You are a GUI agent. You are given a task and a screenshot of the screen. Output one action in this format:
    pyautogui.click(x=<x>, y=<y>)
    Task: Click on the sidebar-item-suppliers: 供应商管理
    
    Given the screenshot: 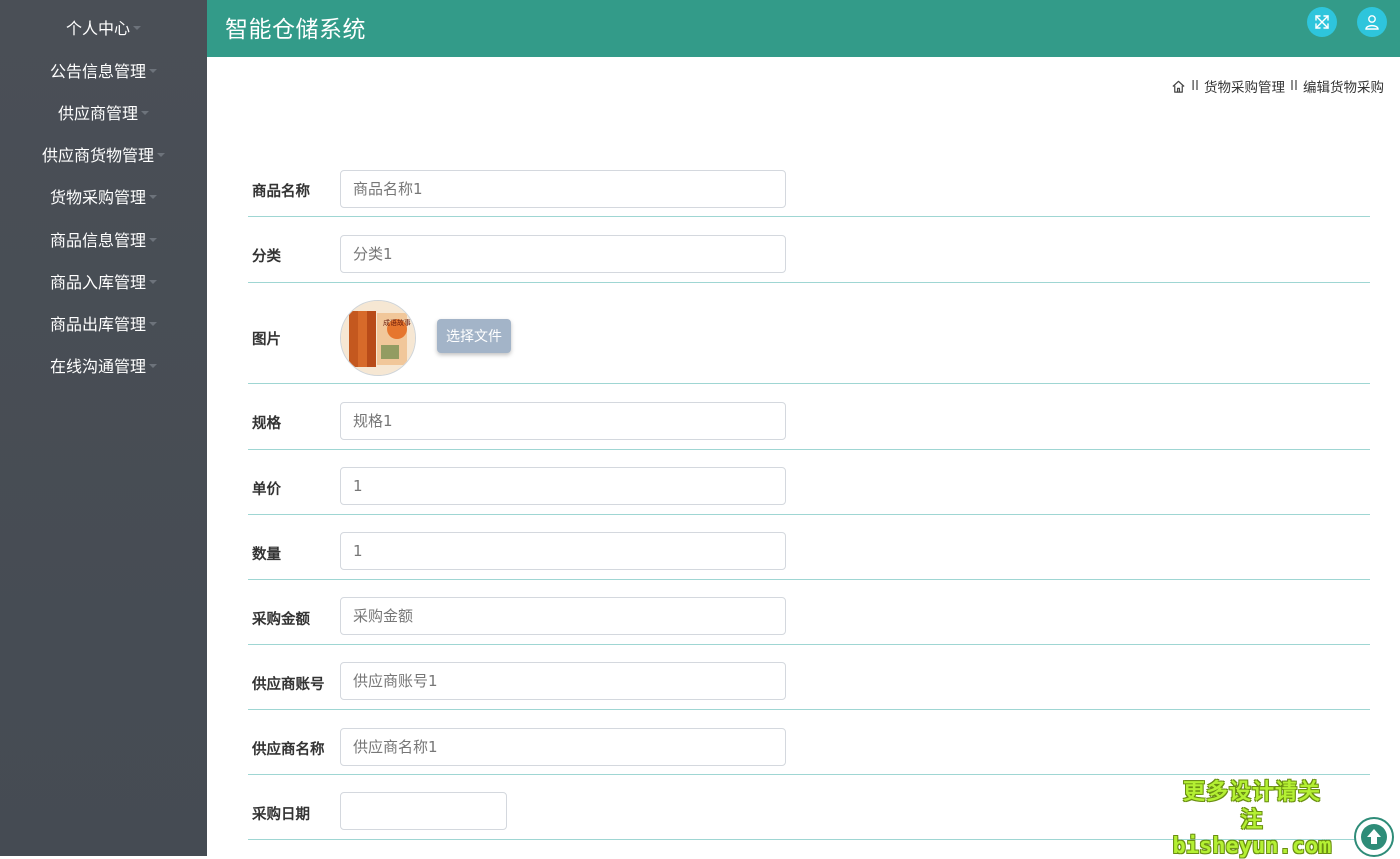 What is the action you would take?
    pyautogui.click(x=103, y=112)
    